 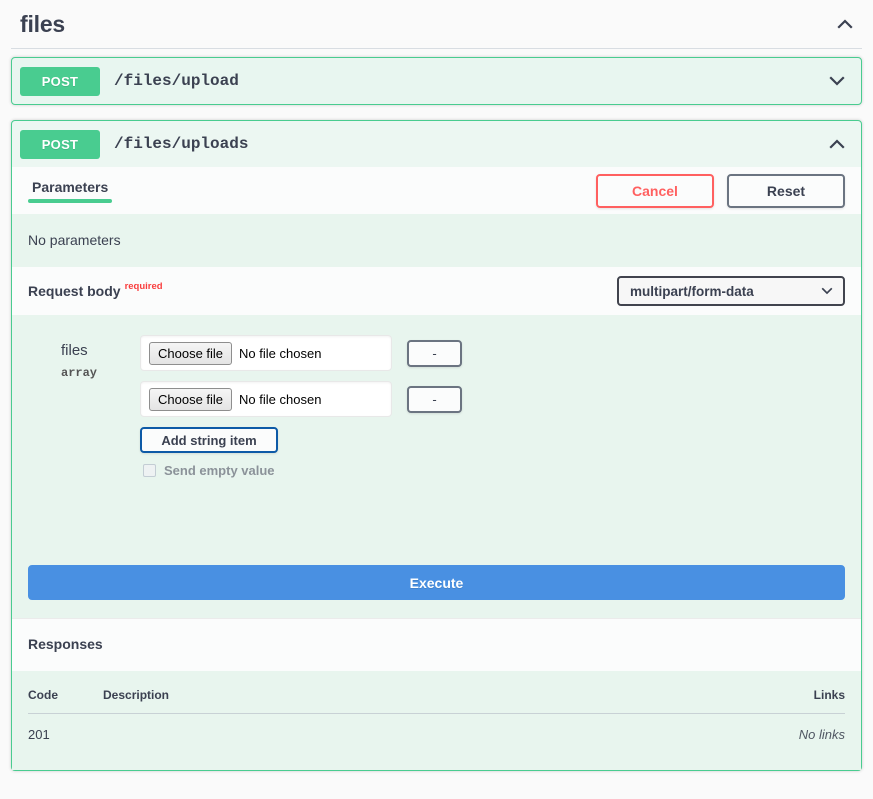 What do you see at coordinates (821, 734) in the screenshot?
I see `response-links: No links` at bounding box center [821, 734].